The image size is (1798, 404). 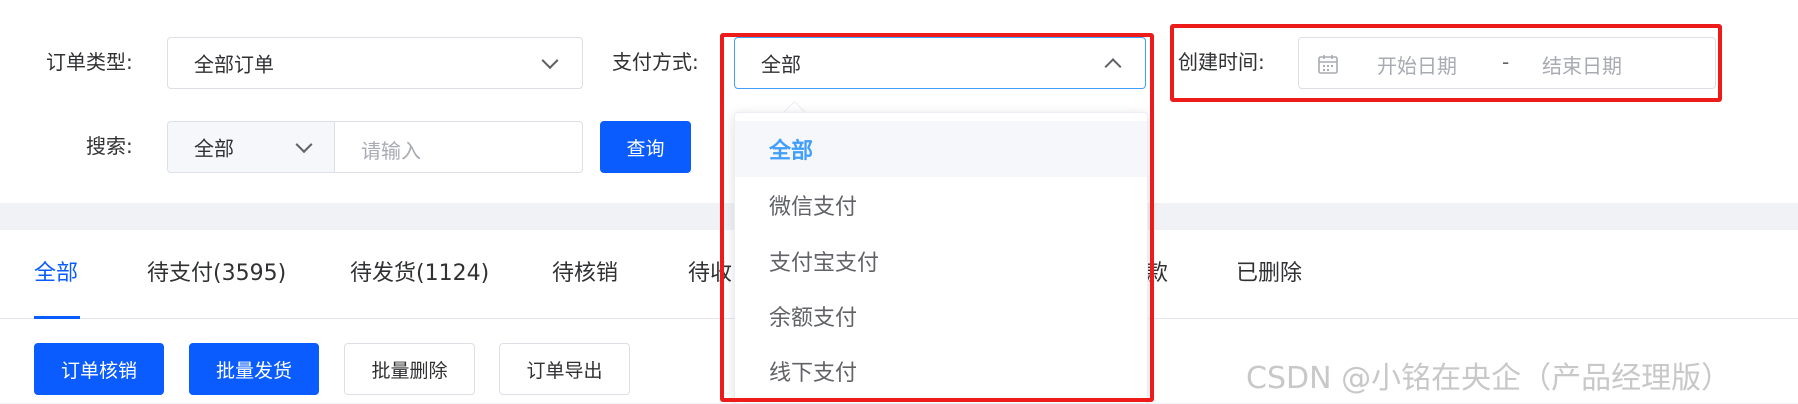 What do you see at coordinates (375, 63) in the screenshot?
I see `order-type-select: 全部订单` at bounding box center [375, 63].